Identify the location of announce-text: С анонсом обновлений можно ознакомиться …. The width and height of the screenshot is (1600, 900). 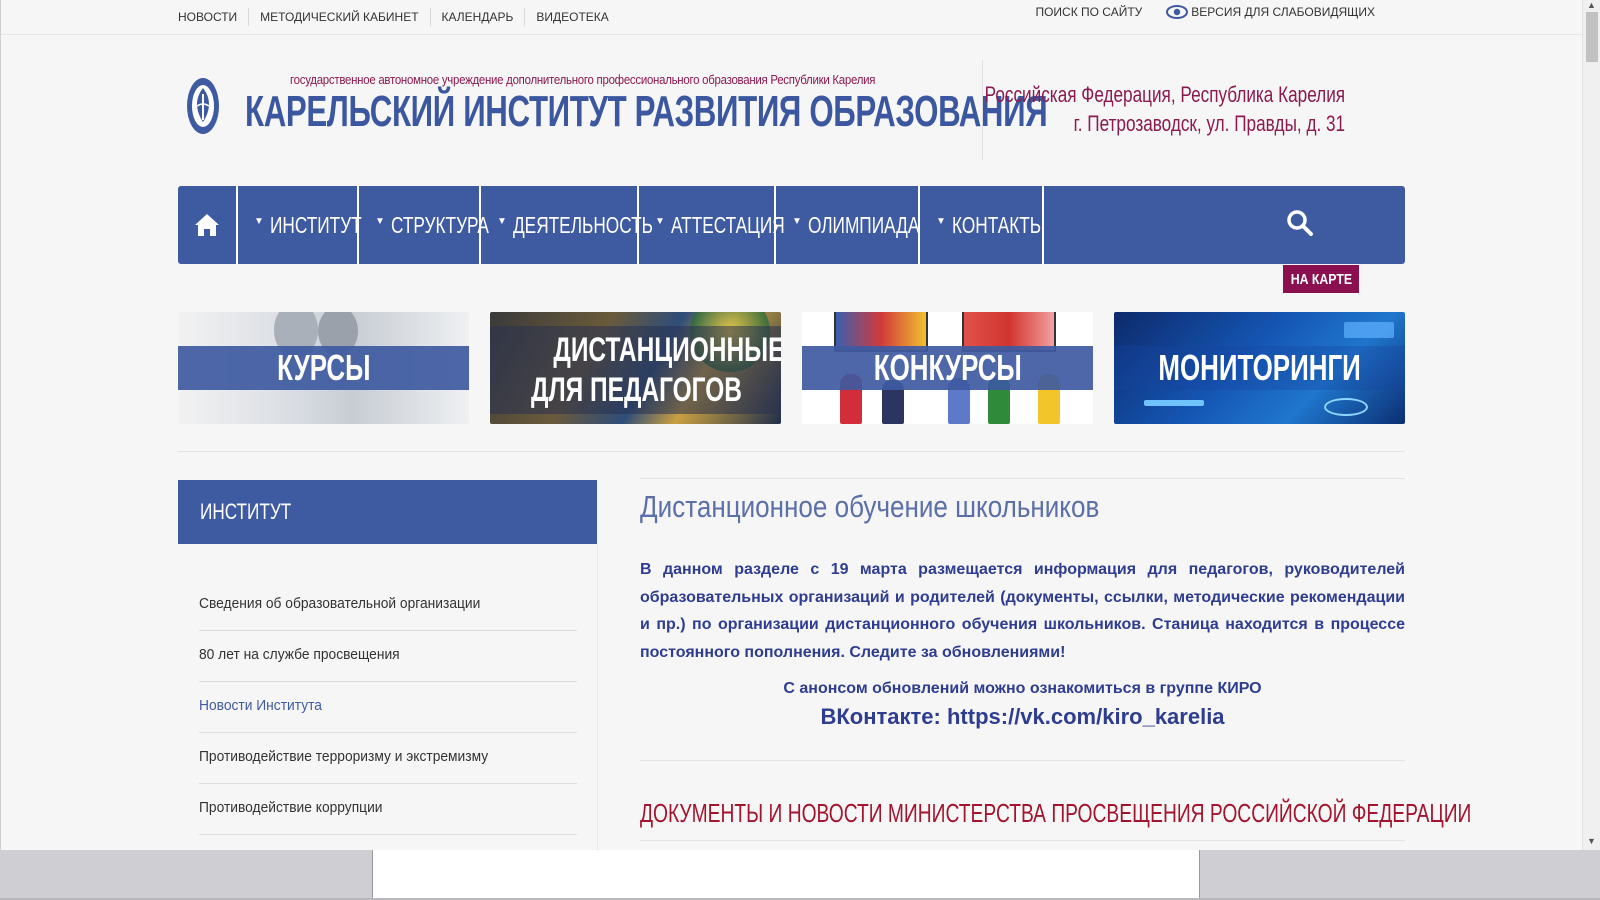
(1022, 688).